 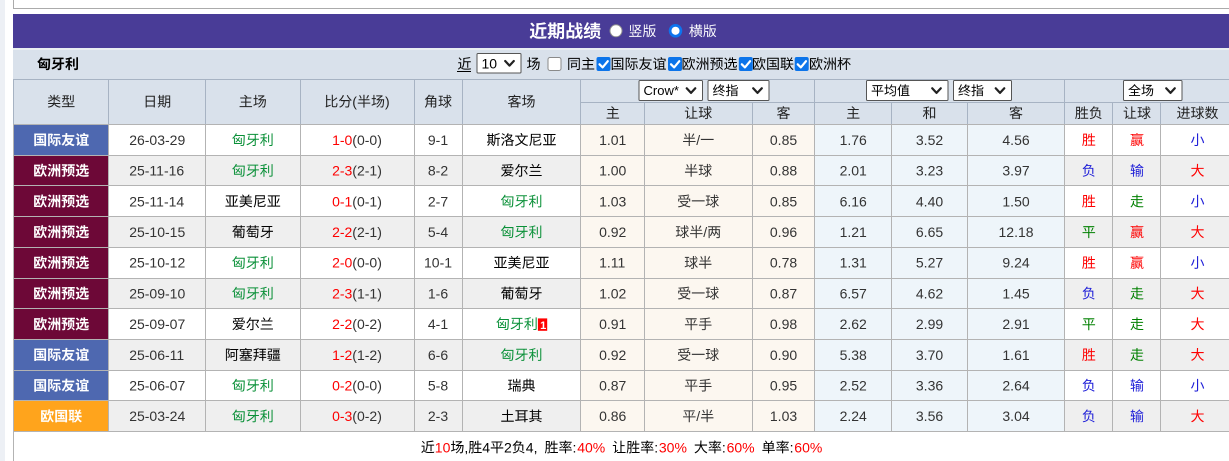 I want to click on svg-text: 2-2, so click(x=342, y=324).